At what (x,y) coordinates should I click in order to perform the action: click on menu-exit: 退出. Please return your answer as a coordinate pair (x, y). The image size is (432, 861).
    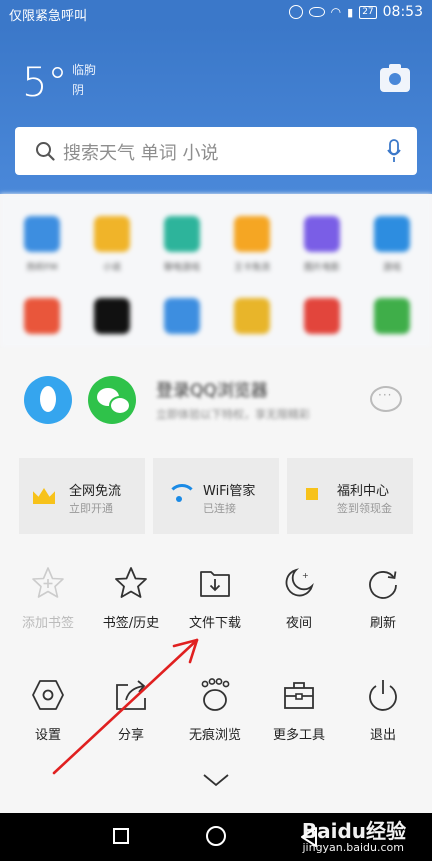
    Looking at the image, I should click on (383, 723).